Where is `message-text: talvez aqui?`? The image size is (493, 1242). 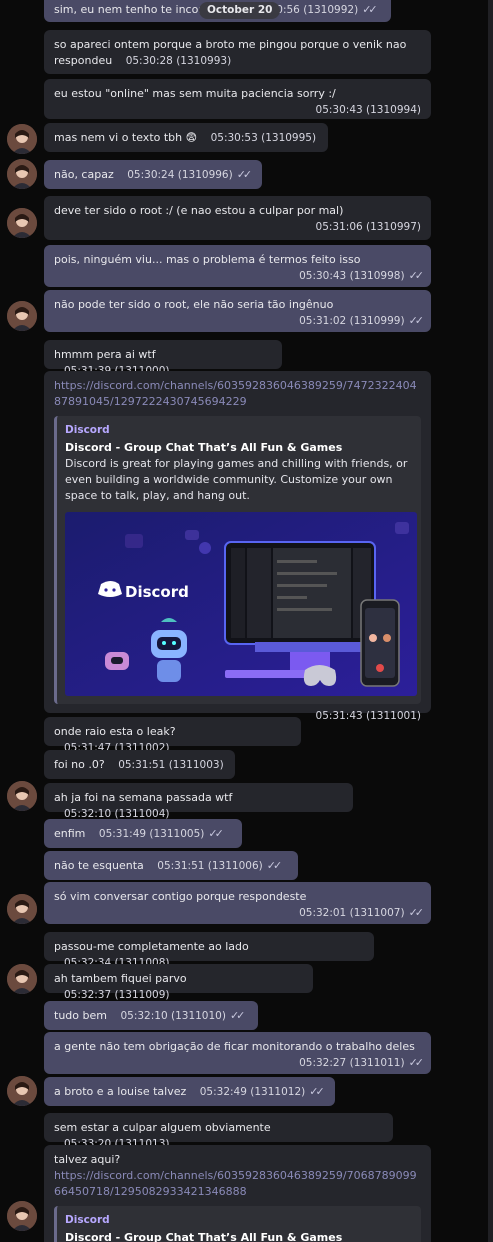 message-text: talvez aqui? is located at coordinates (87, 1159).